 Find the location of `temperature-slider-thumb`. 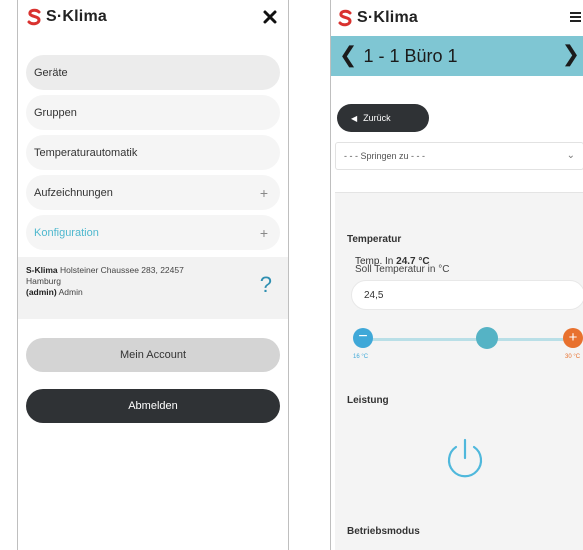

temperature-slider-thumb is located at coordinates (487, 338).